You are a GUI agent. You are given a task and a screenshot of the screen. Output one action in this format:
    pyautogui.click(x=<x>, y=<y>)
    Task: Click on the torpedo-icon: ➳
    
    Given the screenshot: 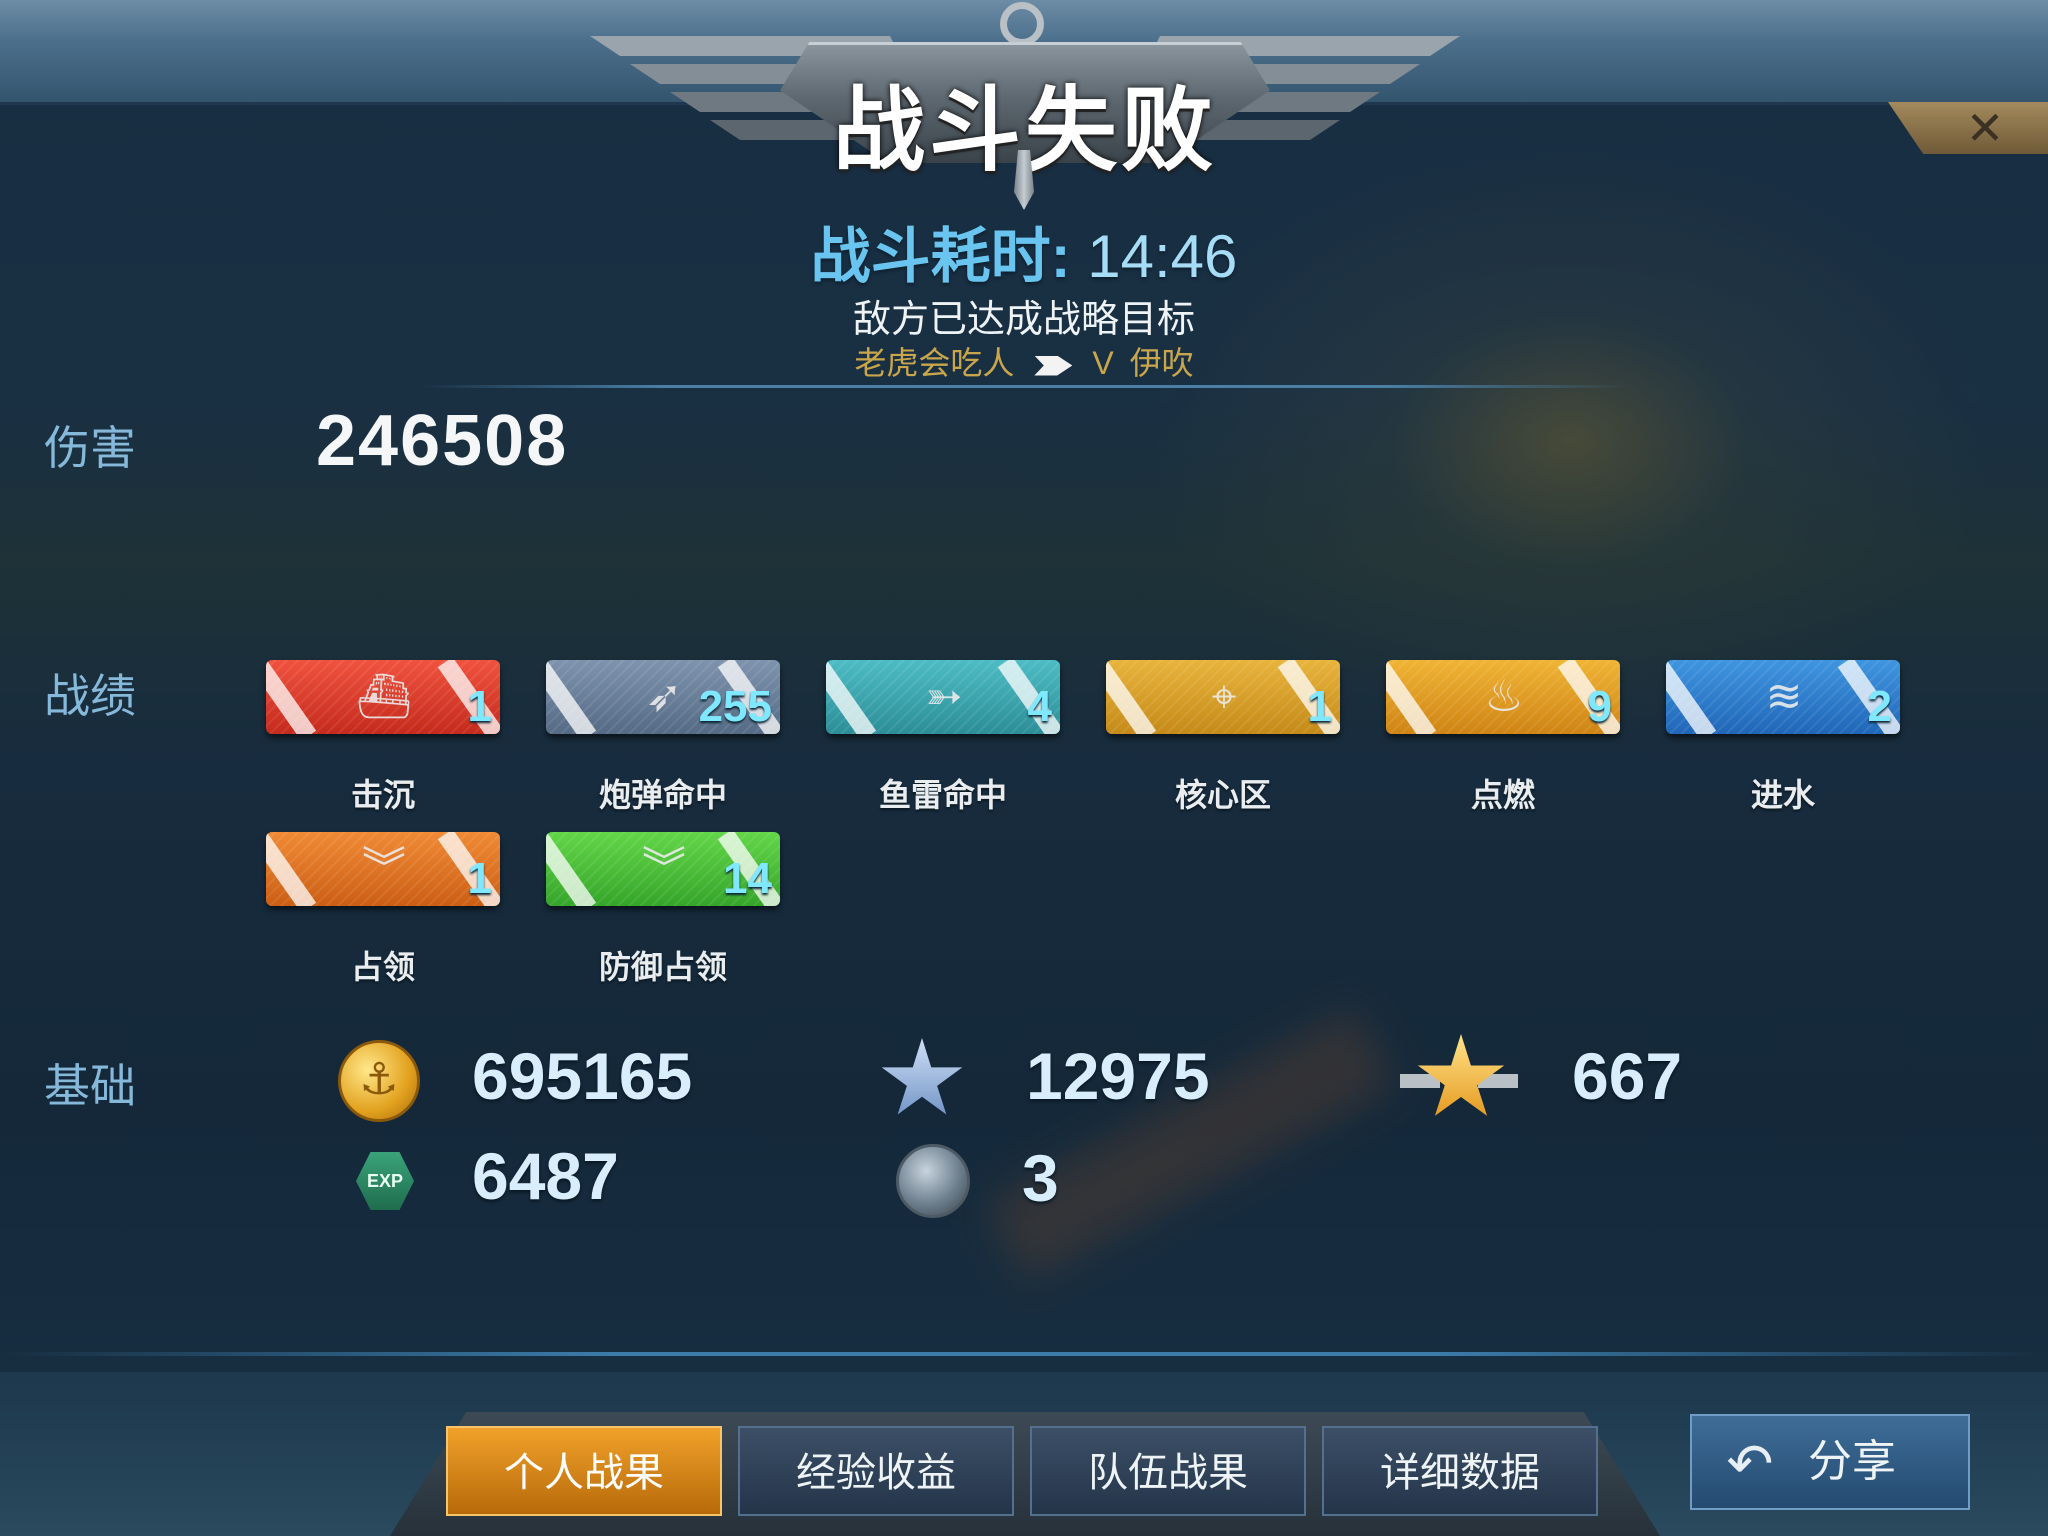 What is the action you would take?
    pyautogui.click(x=944, y=696)
    